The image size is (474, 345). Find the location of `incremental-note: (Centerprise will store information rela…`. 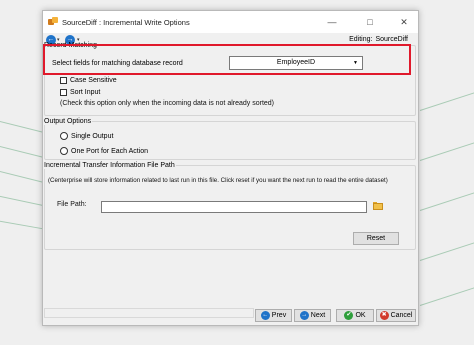

incremental-note: (Centerprise will store information rela… is located at coordinates (218, 180).